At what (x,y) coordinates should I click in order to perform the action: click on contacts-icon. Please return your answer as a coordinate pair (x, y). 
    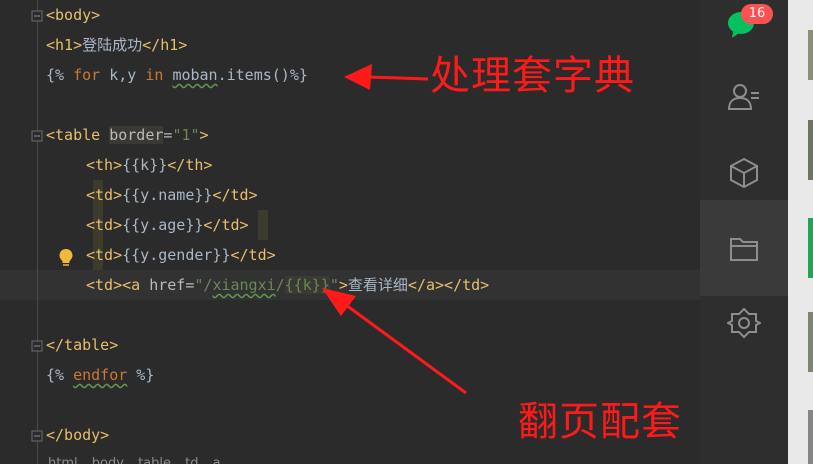
    Looking at the image, I should click on (744, 97).